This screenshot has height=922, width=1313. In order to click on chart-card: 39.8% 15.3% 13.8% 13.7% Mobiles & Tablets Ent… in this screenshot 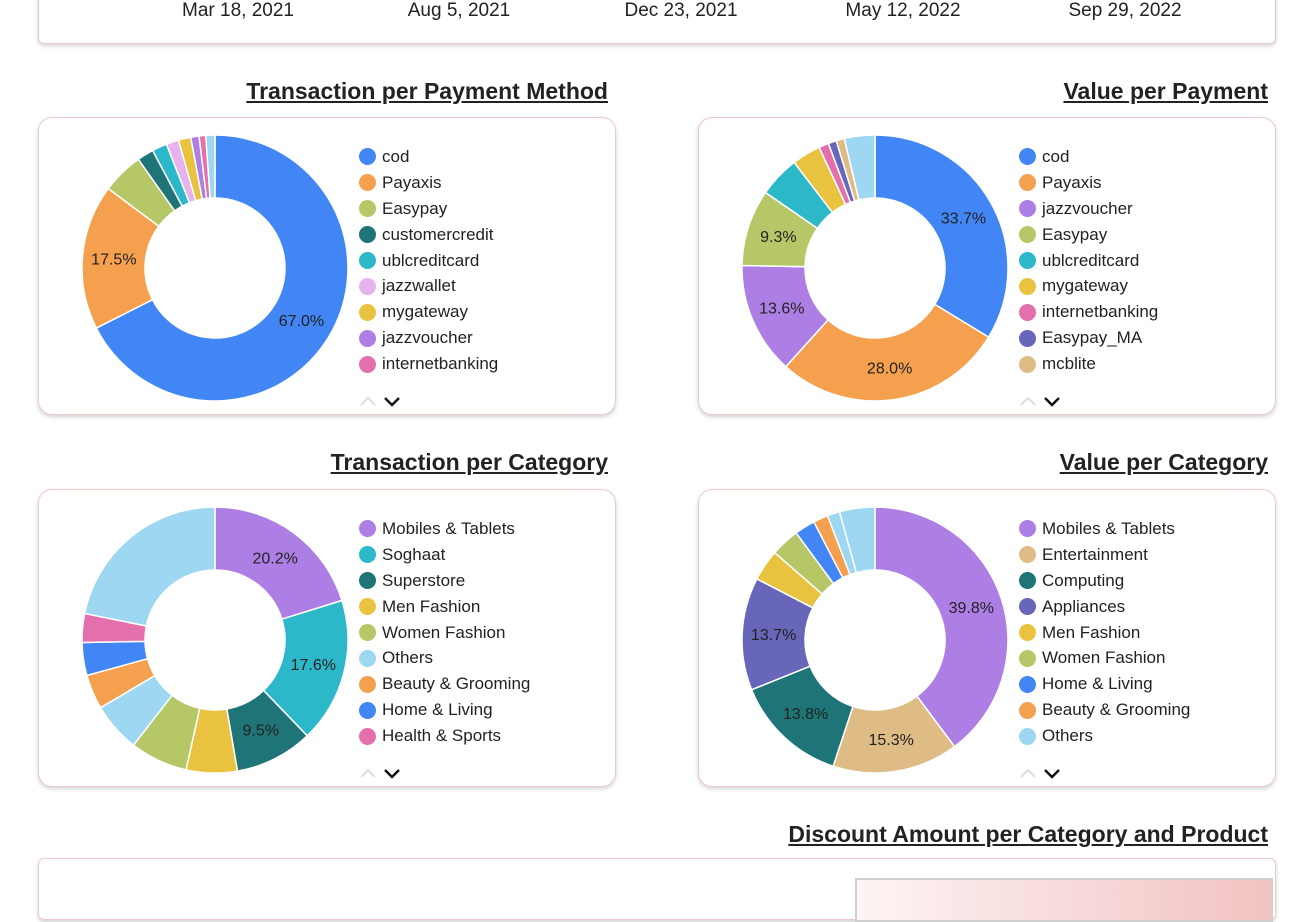, I will do `click(987, 638)`.